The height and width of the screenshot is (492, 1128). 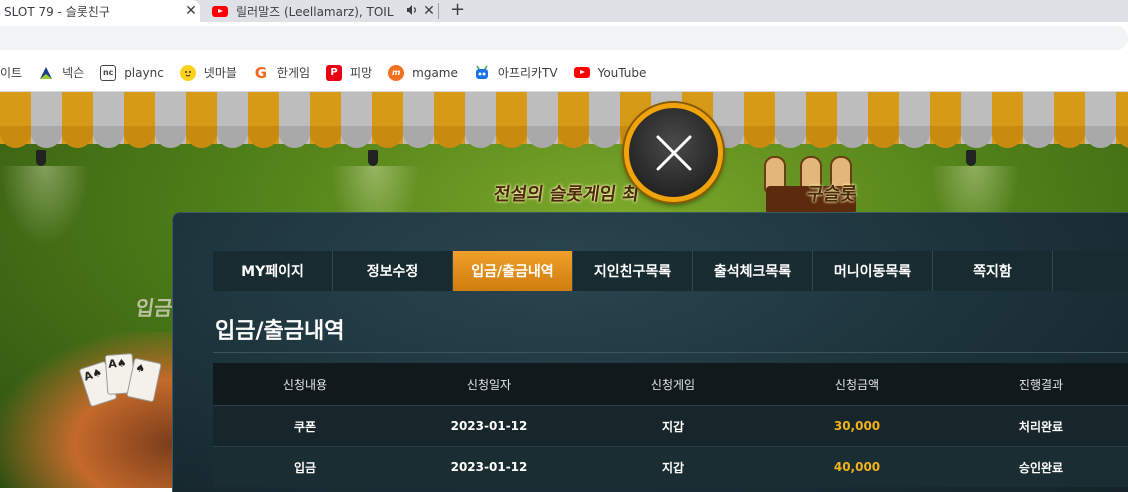 I want to click on bookmark-label: mgame, so click(x=435, y=72).